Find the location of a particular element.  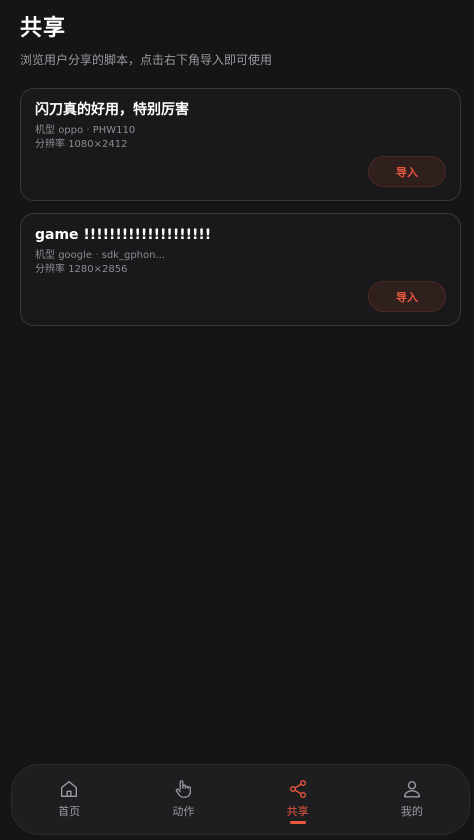

script-title: game !!!!!!!!!!!!!!!!!!!! is located at coordinates (123, 235).